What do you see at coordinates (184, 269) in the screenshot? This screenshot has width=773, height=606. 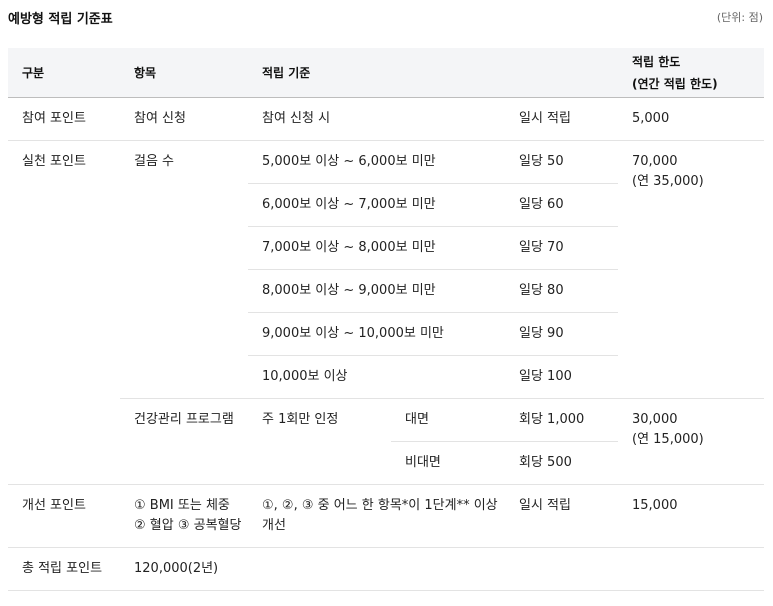 I see `item-cell: 걸음 수` at bounding box center [184, 269].